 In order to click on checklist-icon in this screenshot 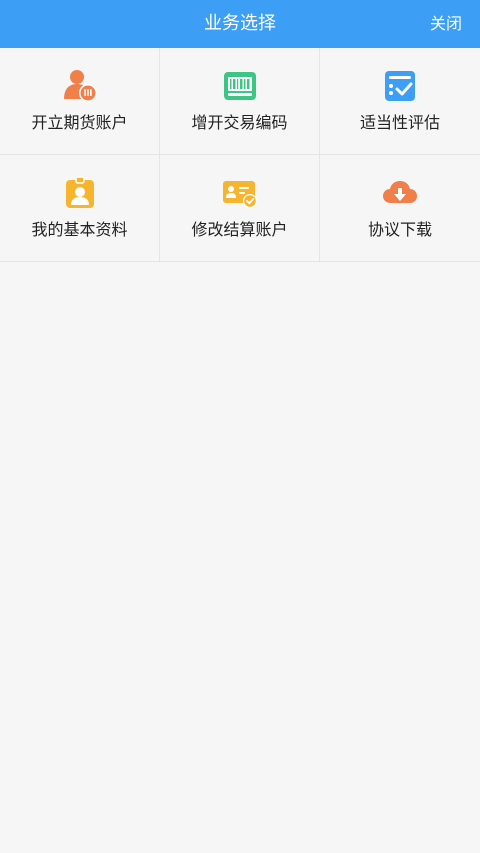, I will do `click(400, 86)`.